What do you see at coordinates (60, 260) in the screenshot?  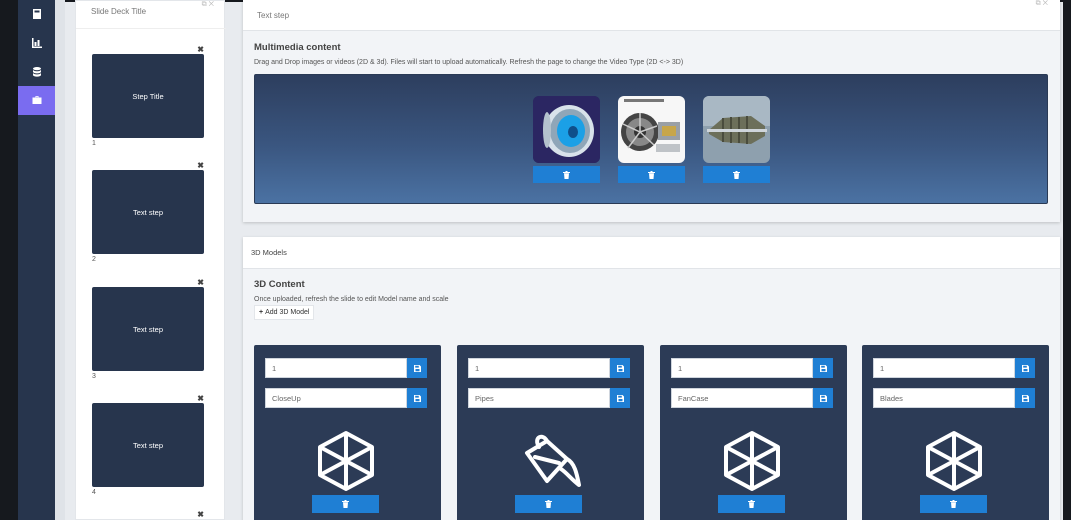 I see `layout-gutter` at bounding box center [60, 260].